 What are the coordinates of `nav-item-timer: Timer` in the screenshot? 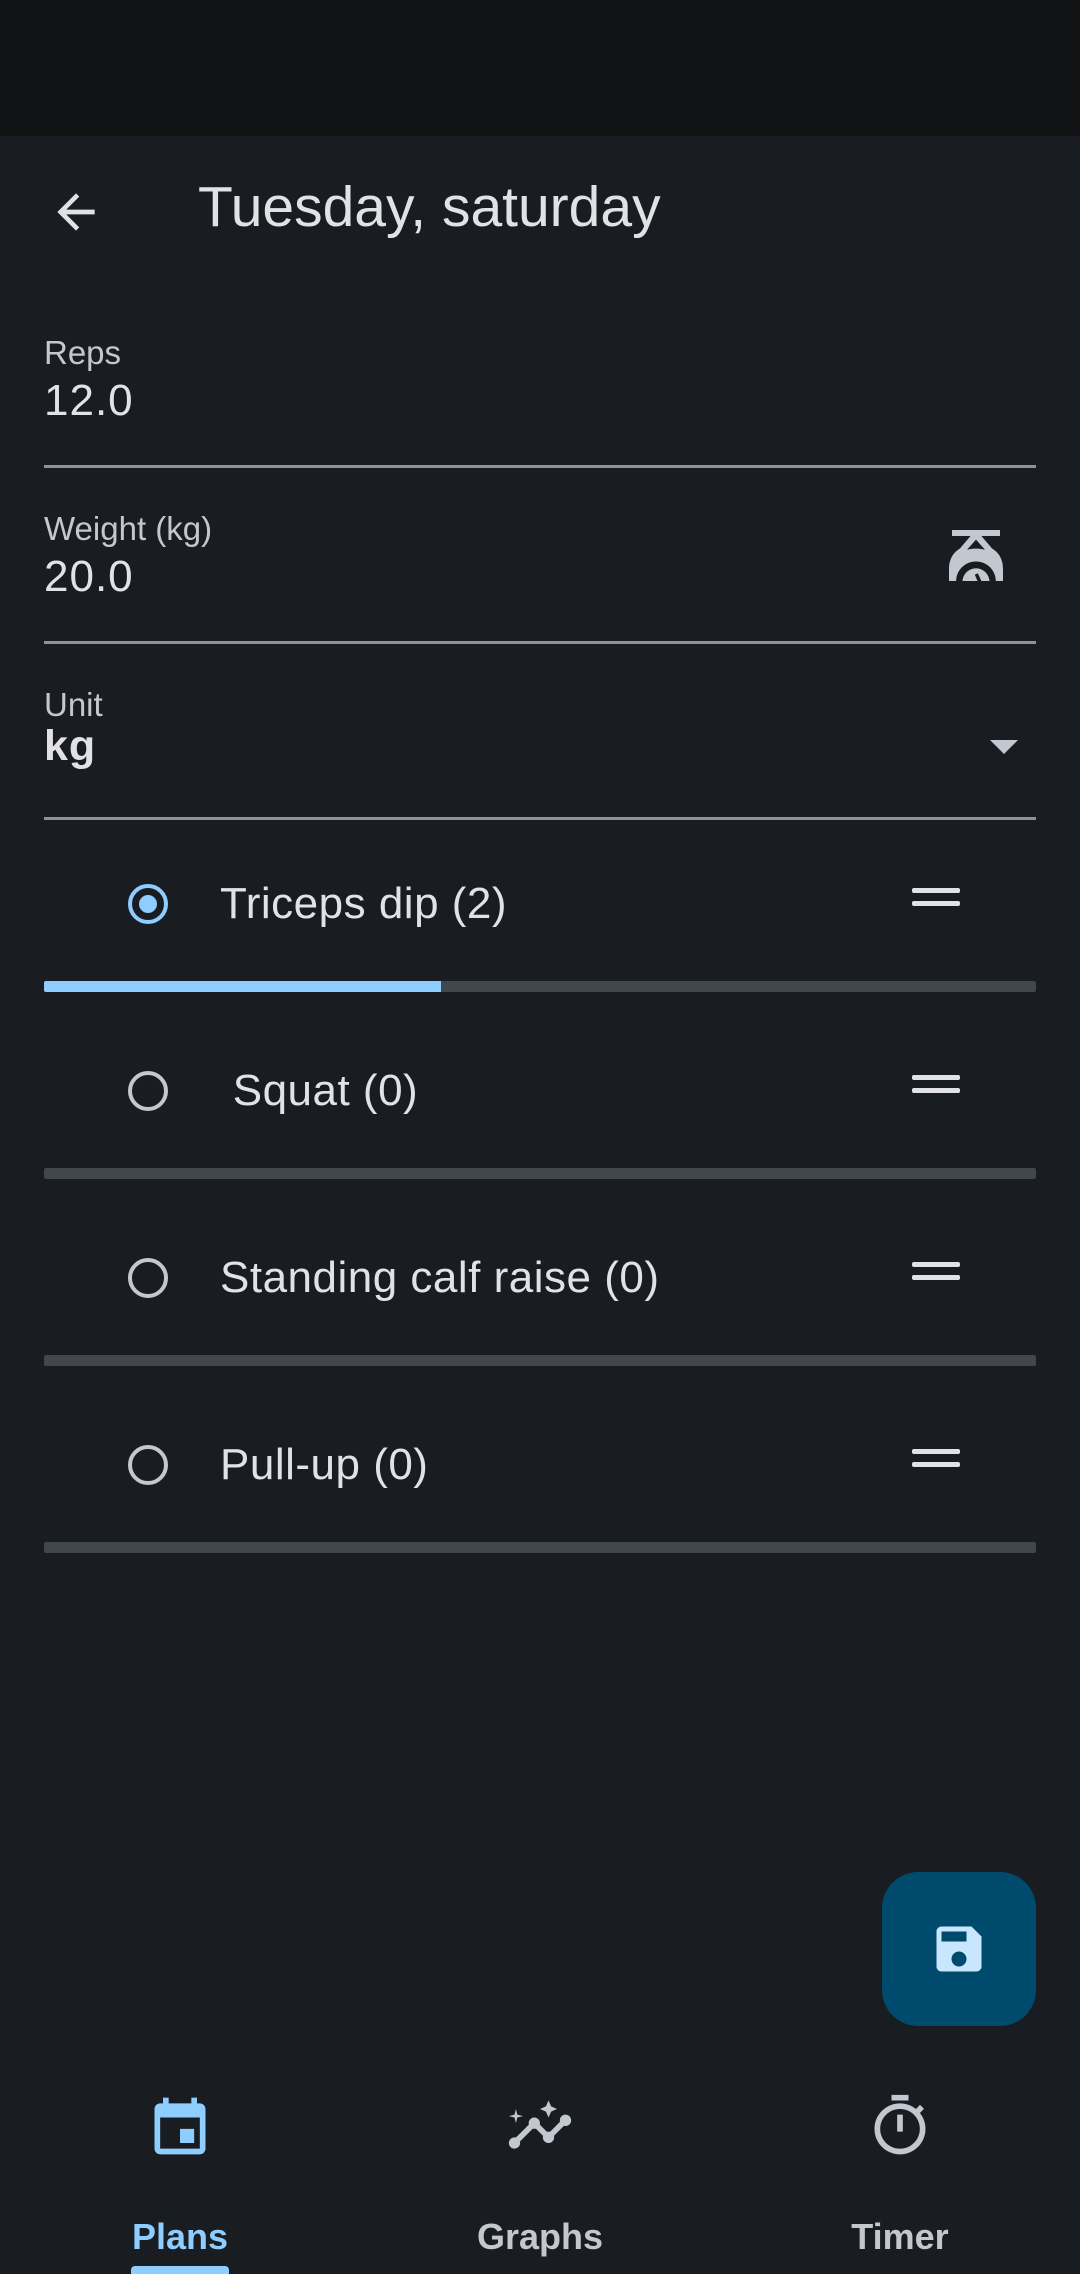 It's located at (900, 2159).